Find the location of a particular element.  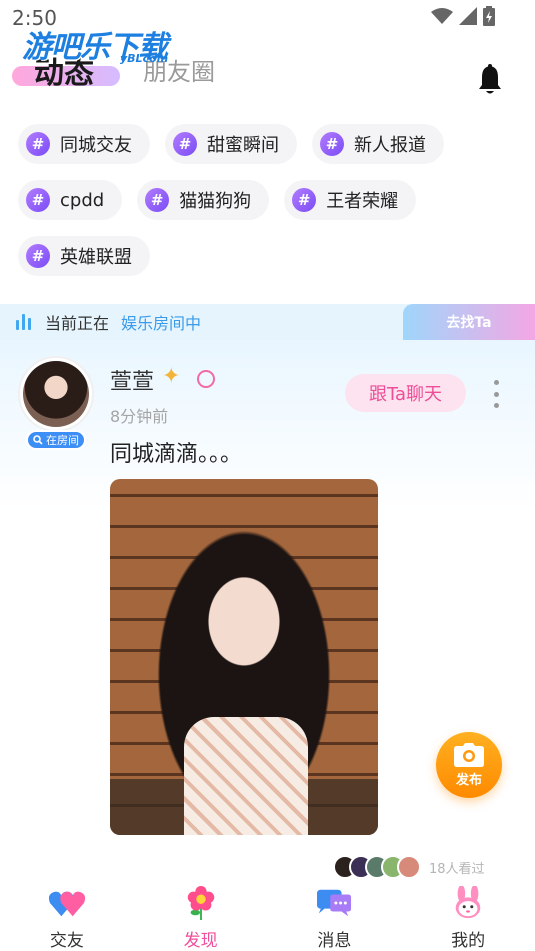

post-text: 同城滴滴。。。 is located at coordinates (176, 454).